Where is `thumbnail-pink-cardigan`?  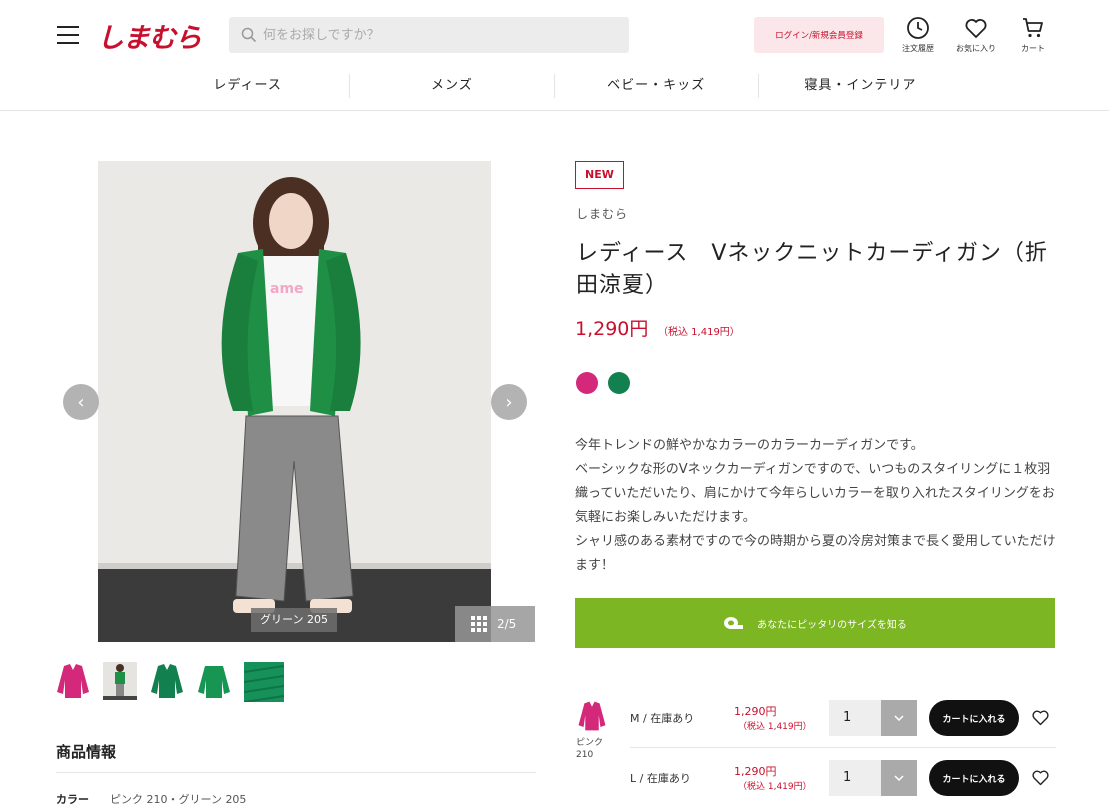
thumbnail-pink-cardigan is located at coordinates (73, 681).